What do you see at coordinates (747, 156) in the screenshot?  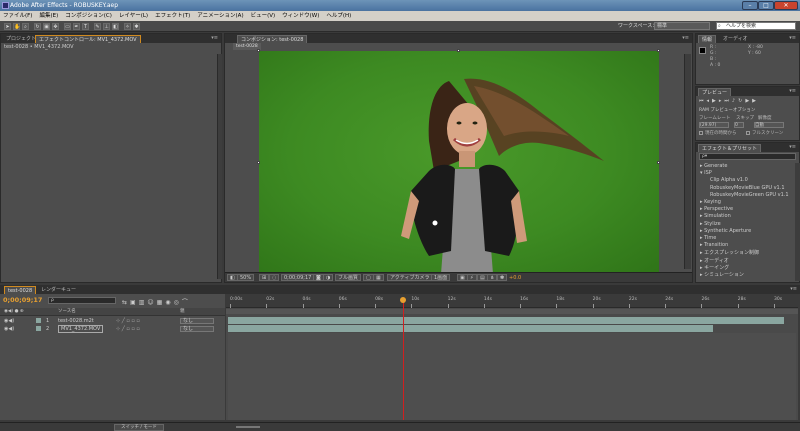 I see `effects-search-input: ρ▾` at bounding box center [747, 156].